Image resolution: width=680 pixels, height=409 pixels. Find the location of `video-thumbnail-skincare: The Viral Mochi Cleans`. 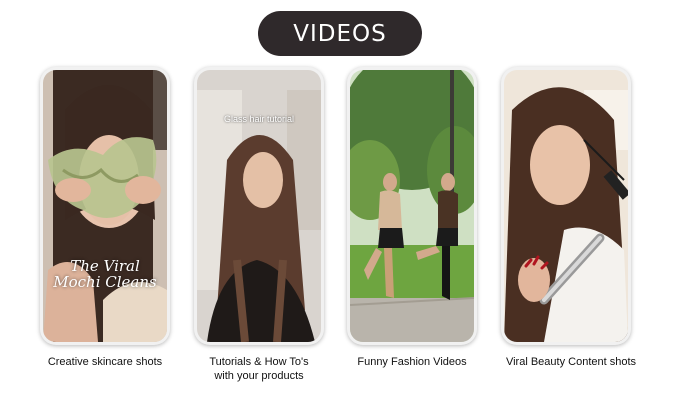

video-thumbnail-skincare: The Viral Mochi Cleans is located at coordinates (105, 206).